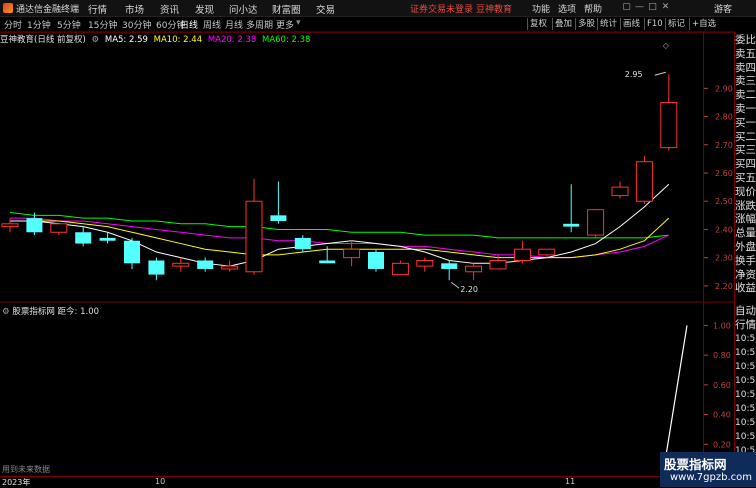 The height and width of the screenshot is (488, 756). I want to click on quote-field-label: 卖一, so click(745, 109).